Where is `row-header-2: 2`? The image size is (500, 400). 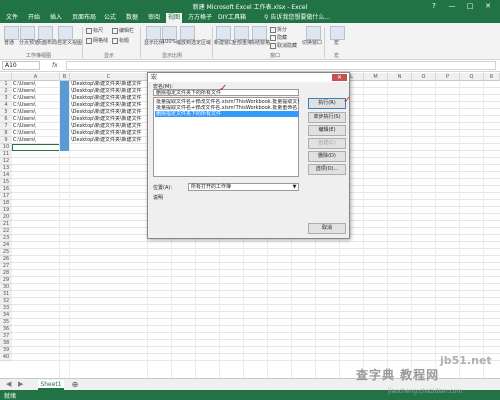
row-header-2: 2 is located at coordinates (6, 91).